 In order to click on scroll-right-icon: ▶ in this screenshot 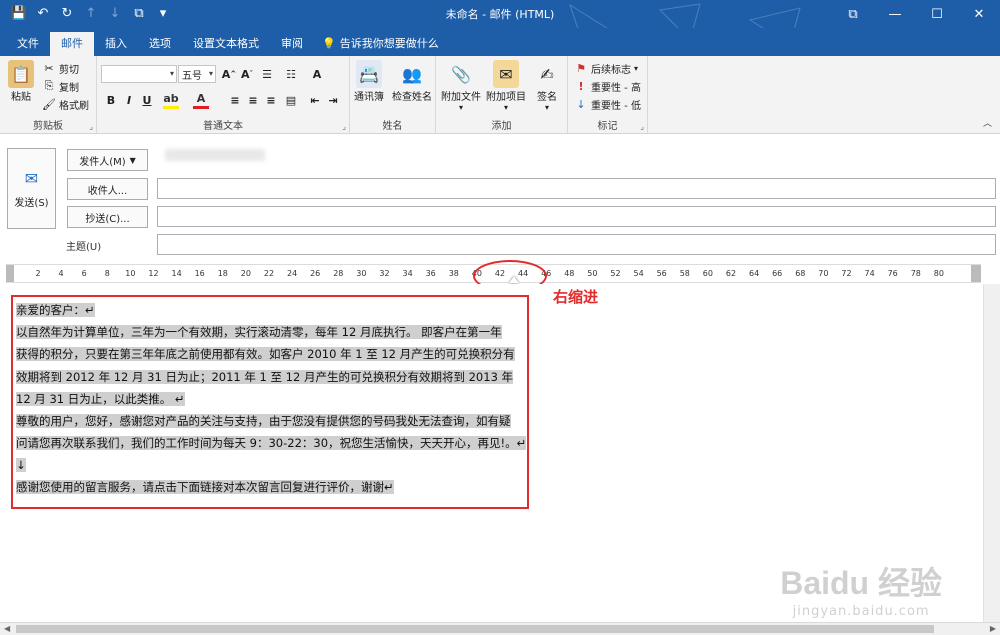, I will do `click(993, 628)`.